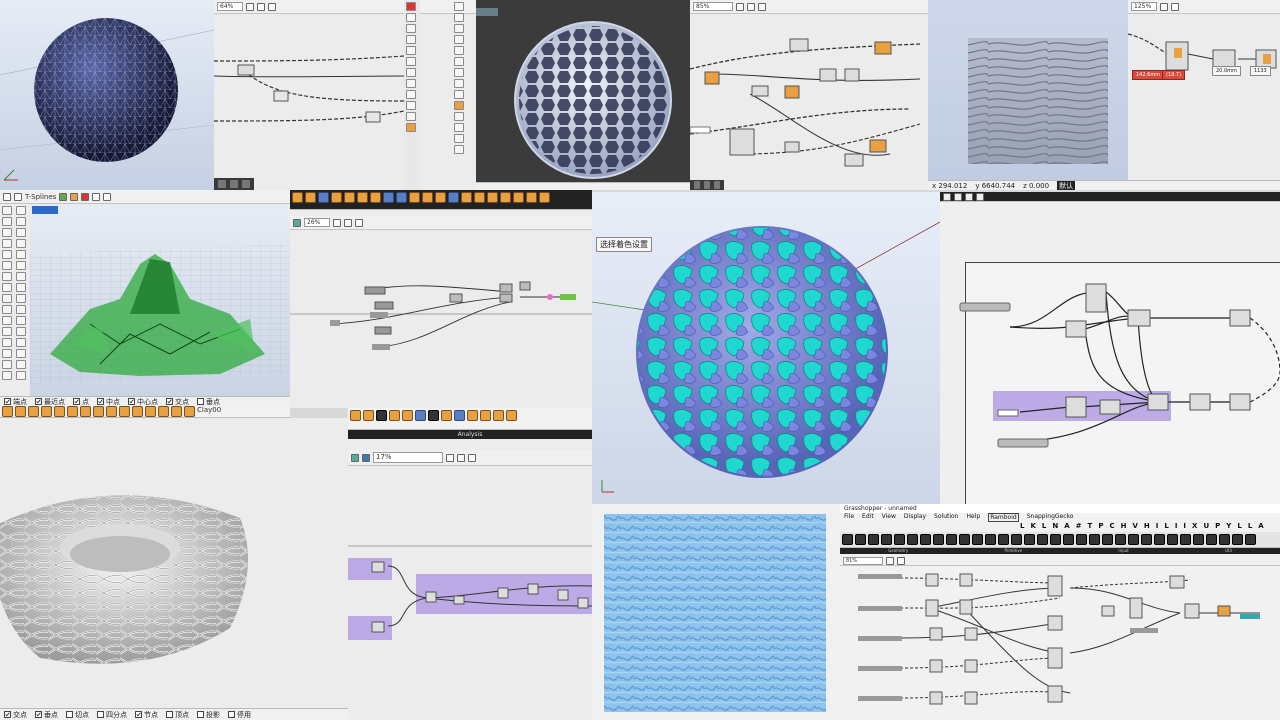  What do you see at coordinates (108, 402) in the screenshot?
I see `osnap-mid: 中点` at bounding box center [108, 402].